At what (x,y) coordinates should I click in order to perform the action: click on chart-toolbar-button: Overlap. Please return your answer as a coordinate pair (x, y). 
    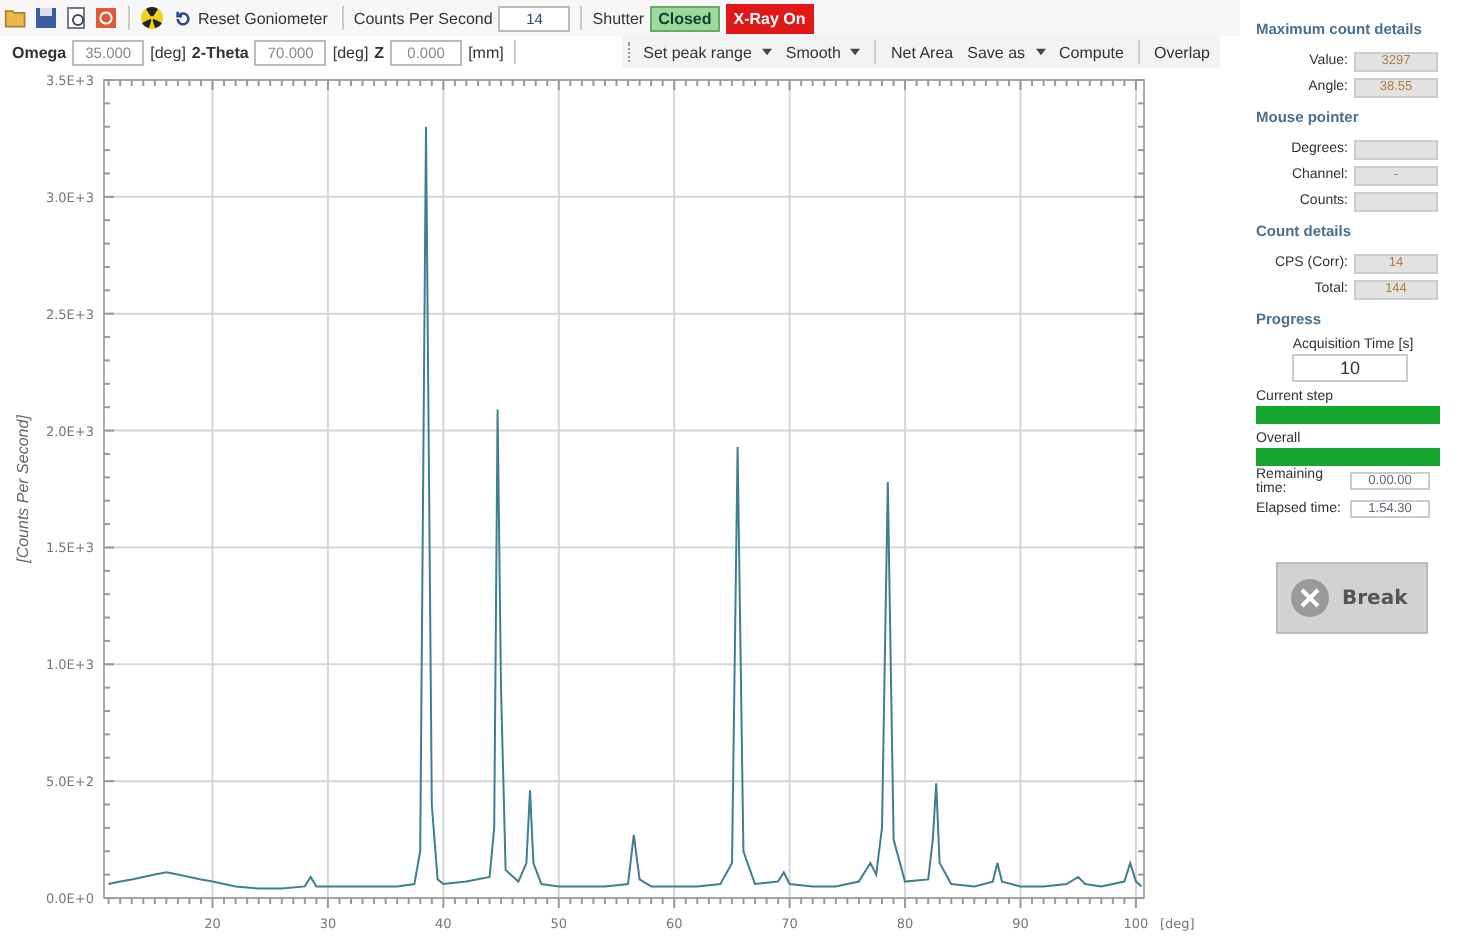
    Looking at the image, I should click on (1181, 52).